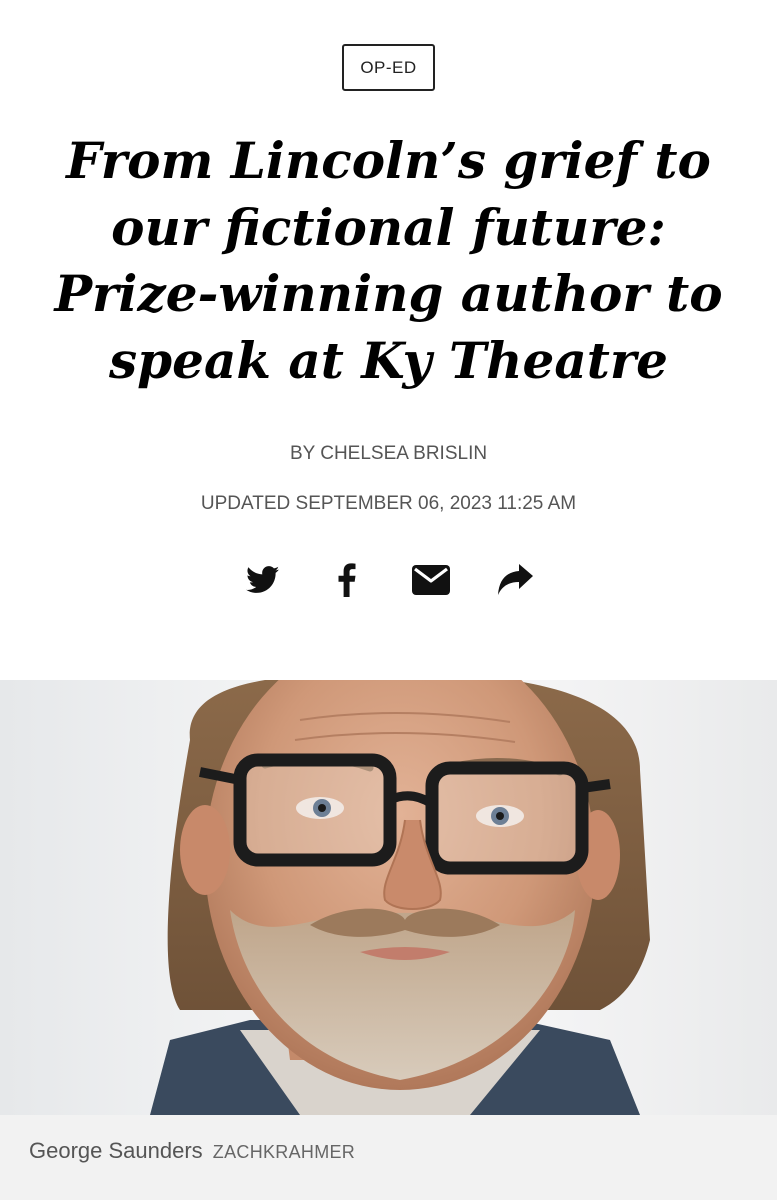 The height and width of the screenshot is (1200, 777). Describe the element at coordinates (116, 1150) in the screenshot. I see `caption-text: George Saunders` at that location.